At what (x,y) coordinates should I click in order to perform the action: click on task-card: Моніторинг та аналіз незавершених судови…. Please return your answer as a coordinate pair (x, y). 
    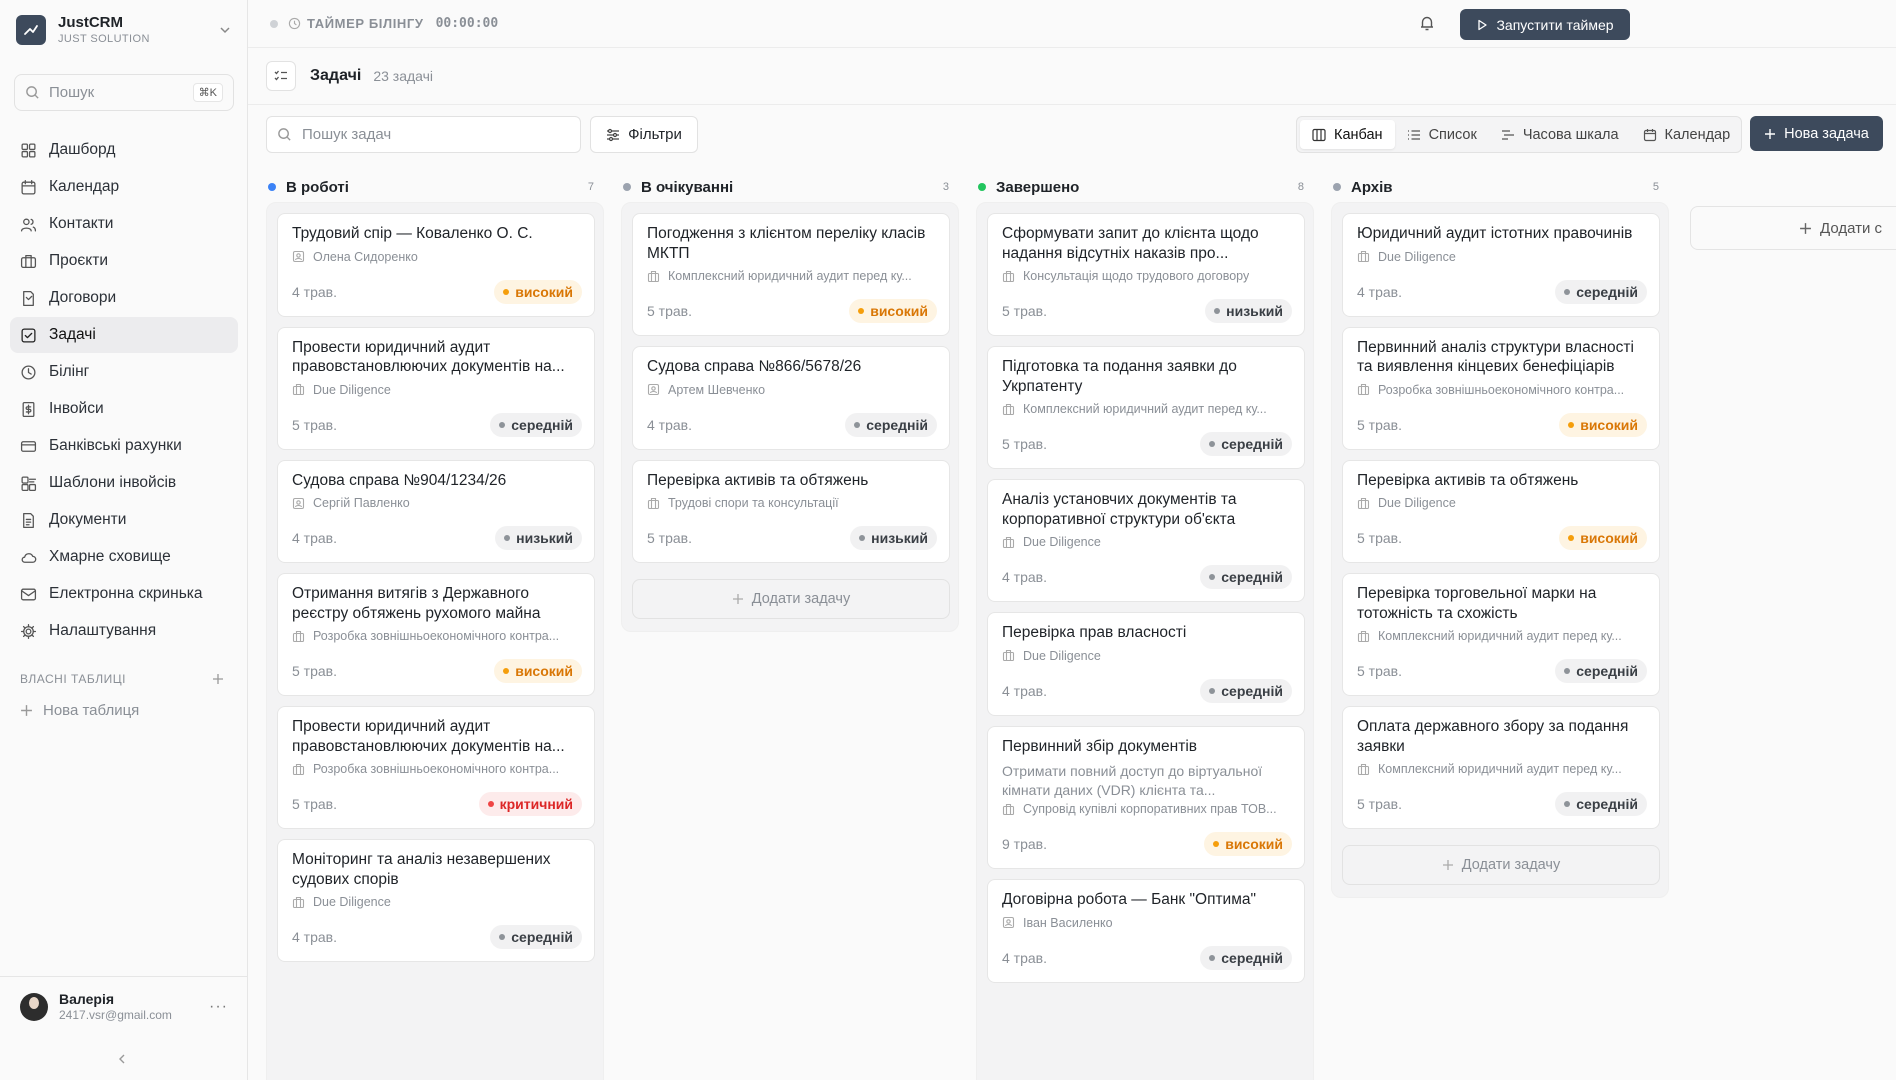
    Looking at the image, I should click on (436, 900).